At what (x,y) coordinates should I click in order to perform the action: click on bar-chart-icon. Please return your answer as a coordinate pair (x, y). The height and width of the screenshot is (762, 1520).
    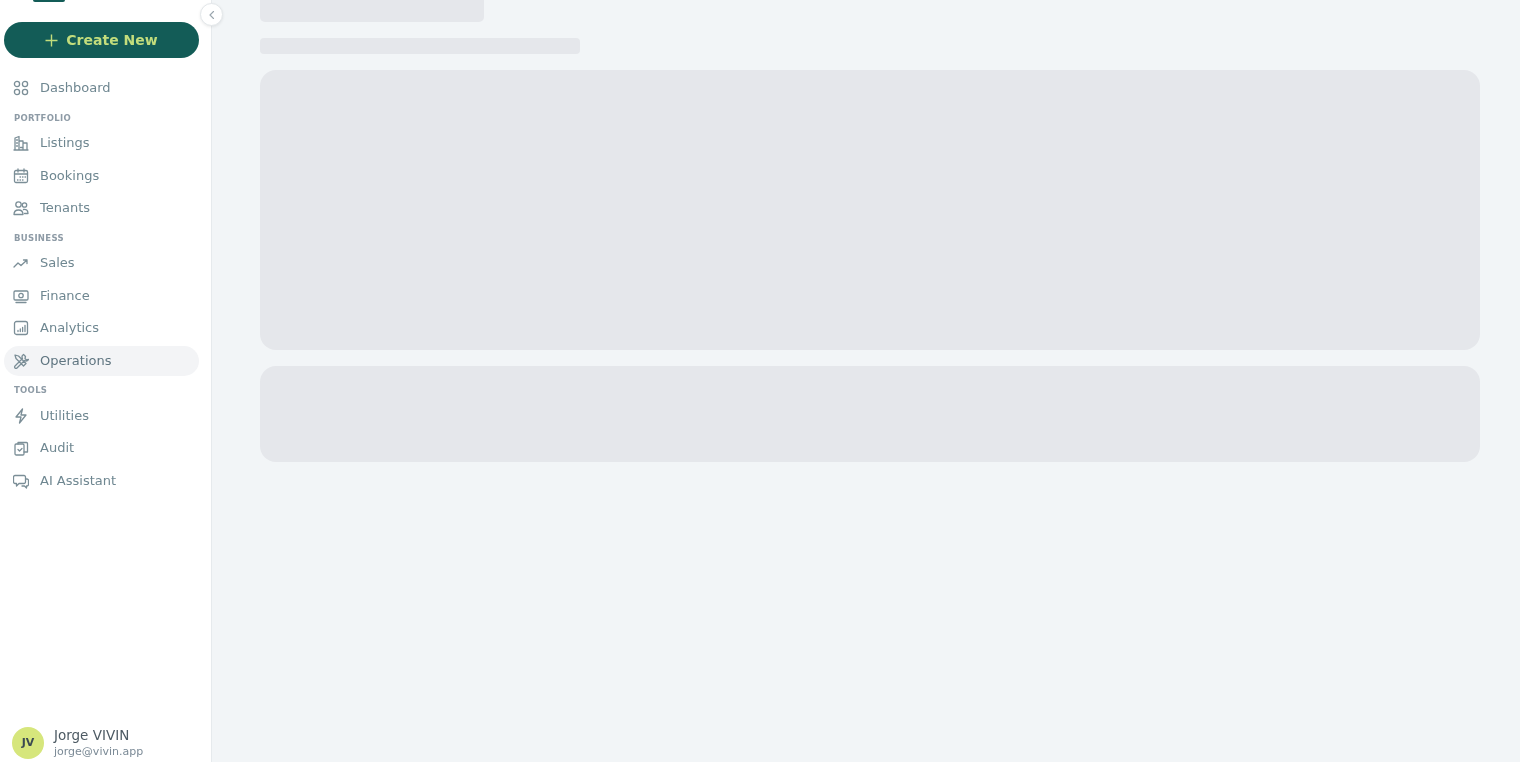
    Looking at the image, I should click on (21, 328).